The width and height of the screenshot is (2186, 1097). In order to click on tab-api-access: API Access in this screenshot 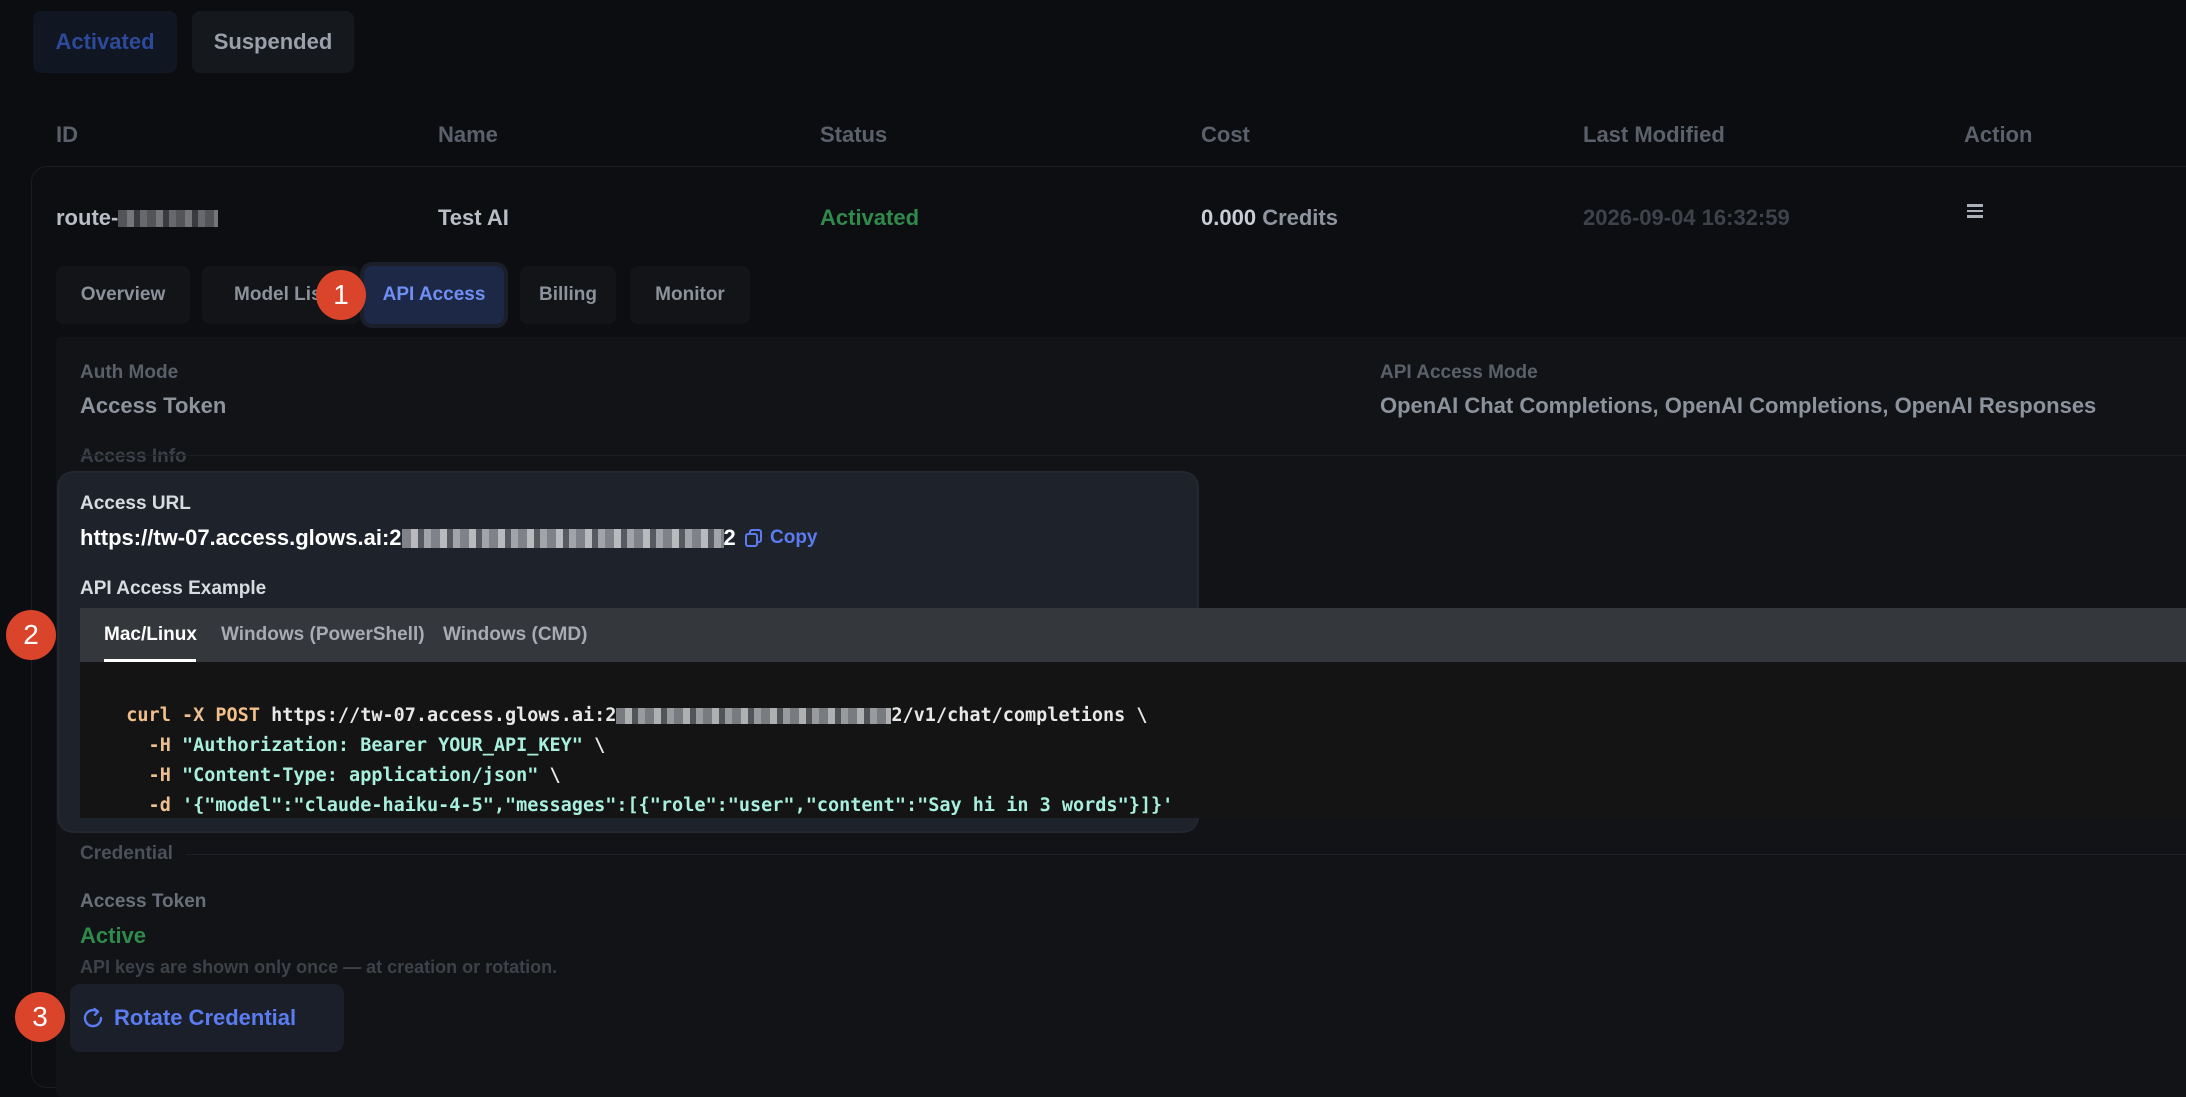, I will do `click(434, 295)`.